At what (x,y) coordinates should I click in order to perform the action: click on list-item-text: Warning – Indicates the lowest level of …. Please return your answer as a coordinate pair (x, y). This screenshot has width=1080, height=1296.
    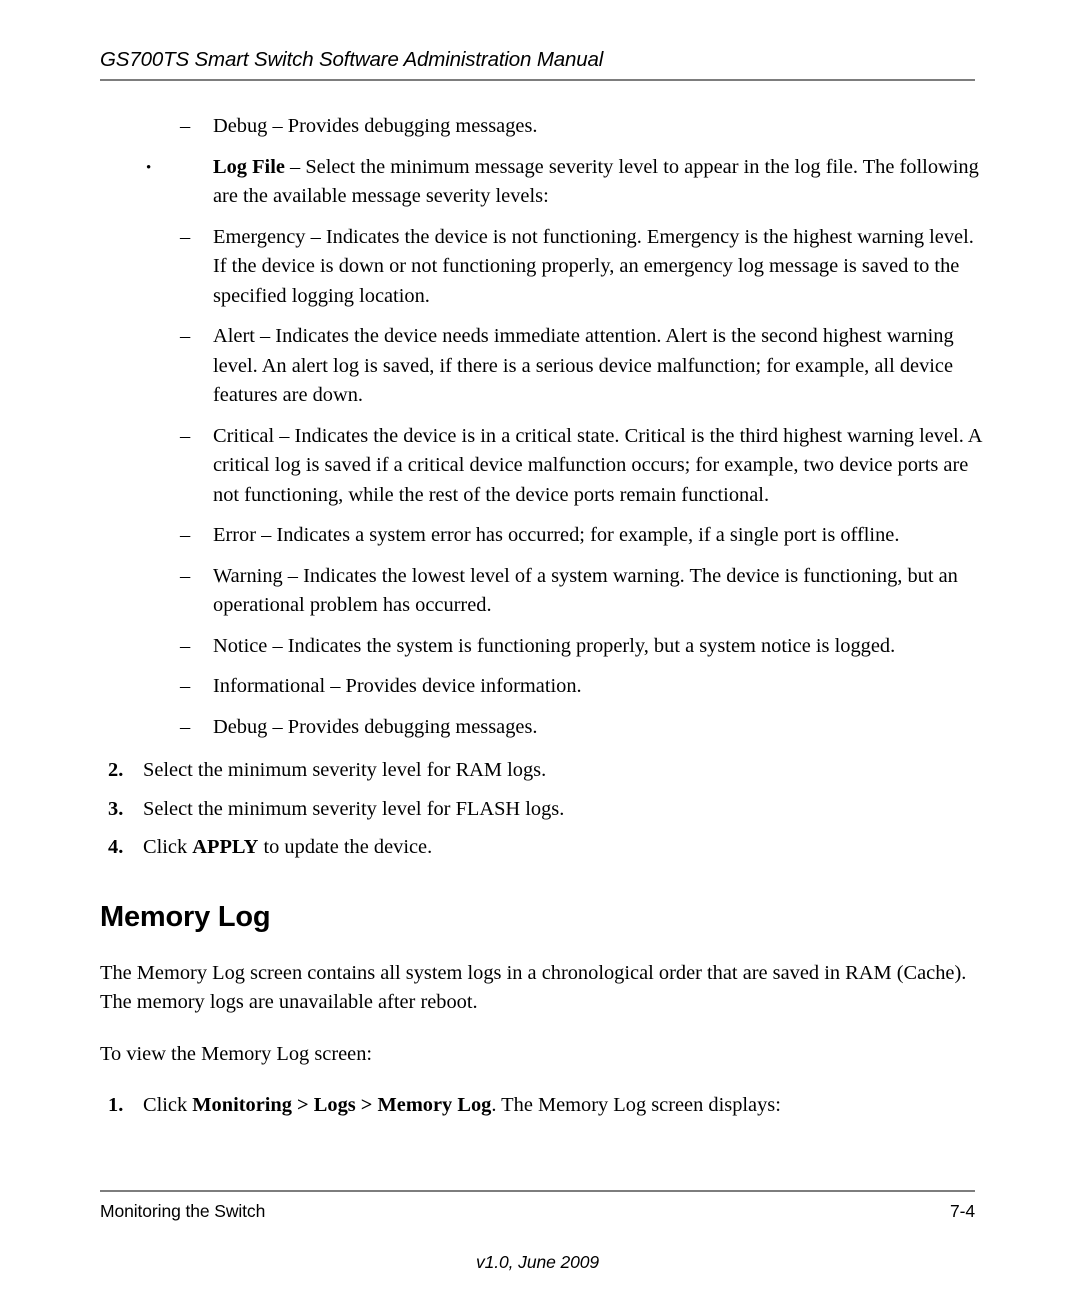
    Looking at the image, I should click on (585, 590).